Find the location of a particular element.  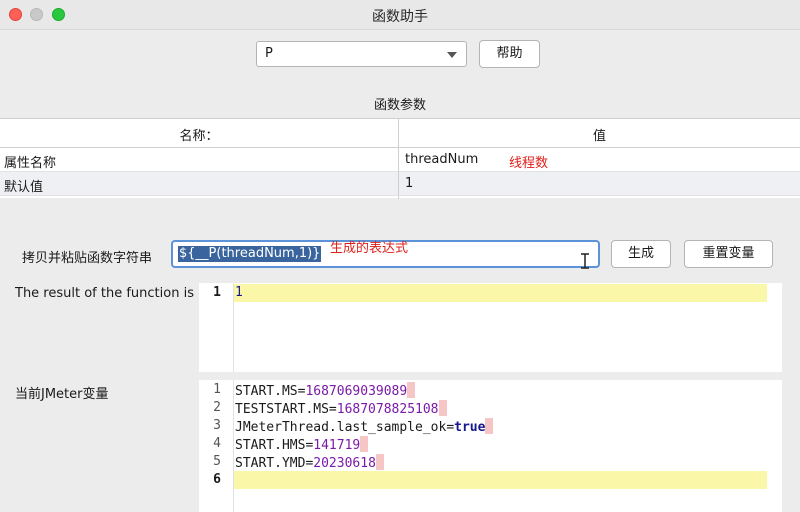

gutter-divider is located at coordinates (233, 446).